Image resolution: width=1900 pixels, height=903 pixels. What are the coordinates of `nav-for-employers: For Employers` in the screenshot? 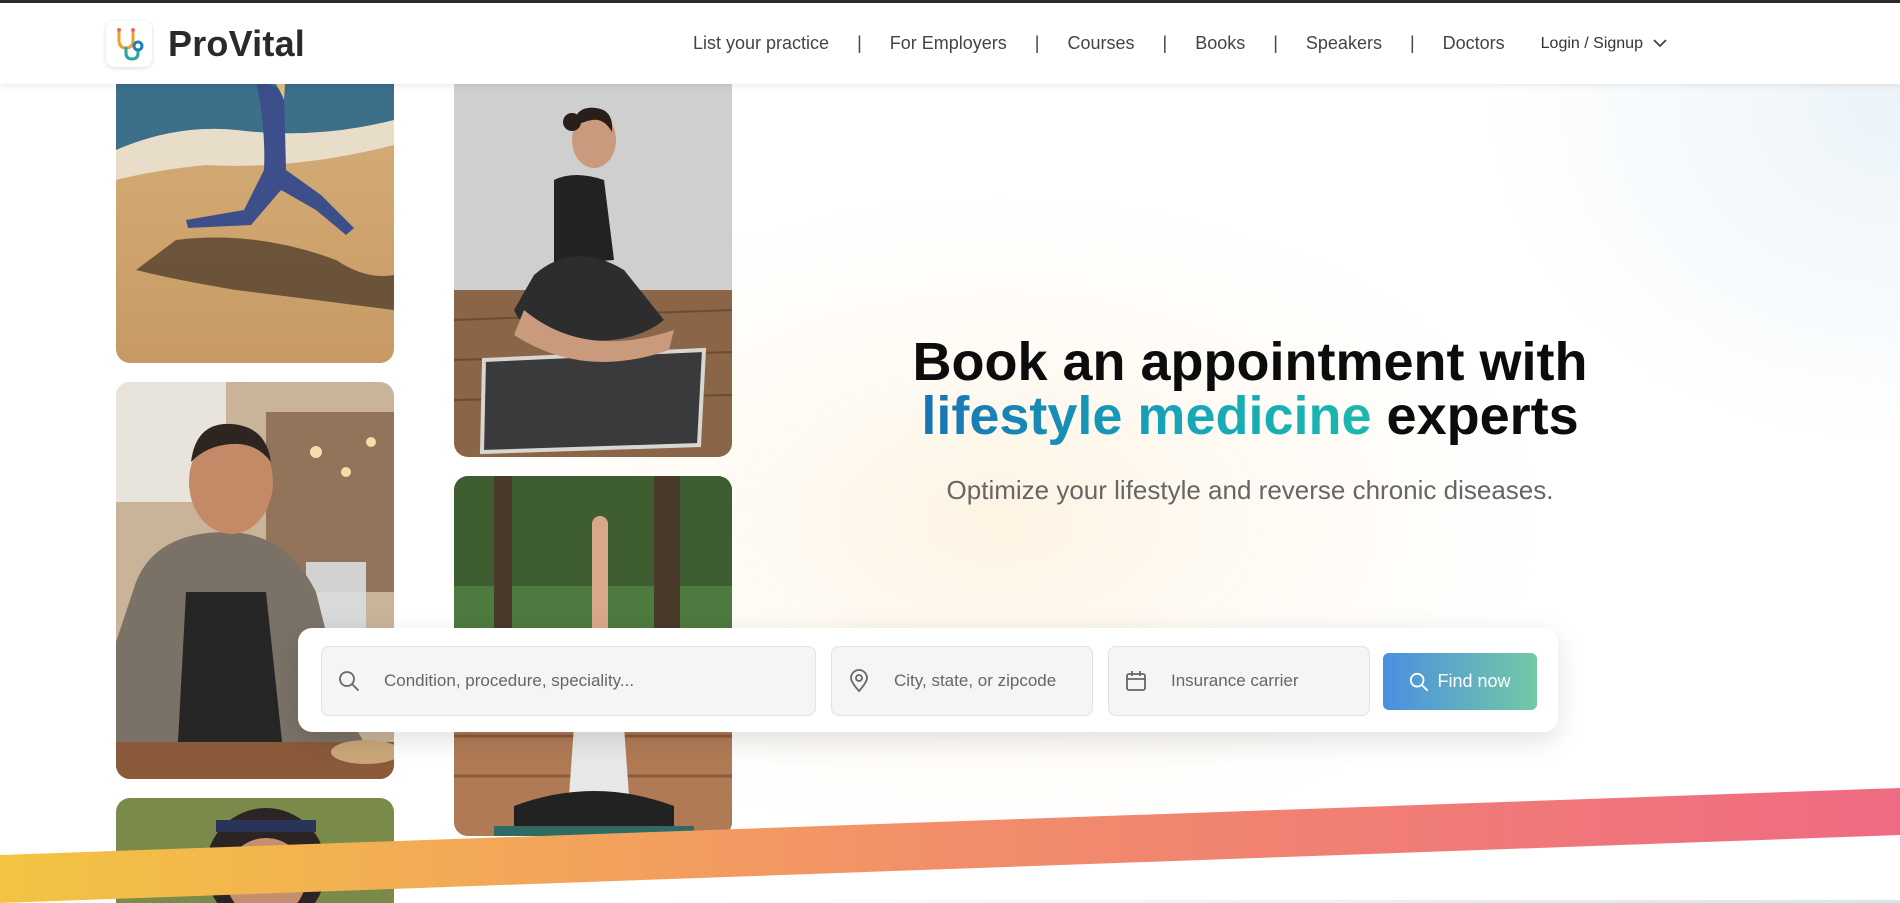 It's located at (948, 43).